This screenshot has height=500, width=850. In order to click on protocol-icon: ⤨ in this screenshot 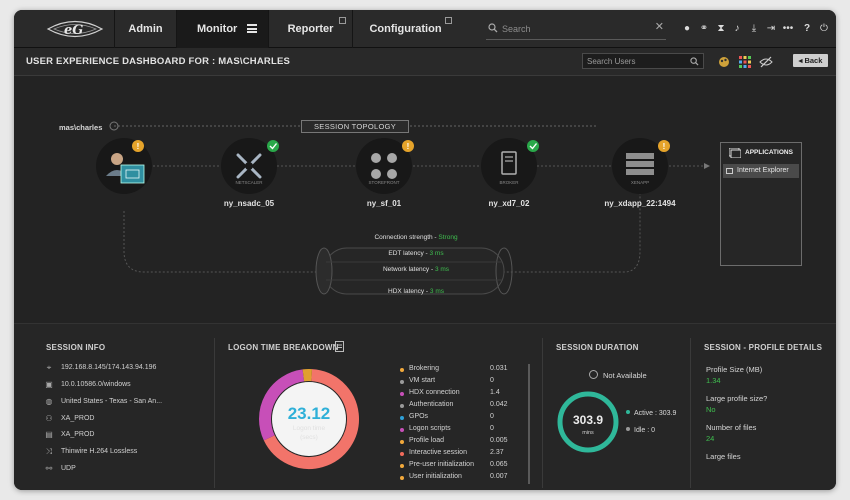, I will do `click(49, 451)`.